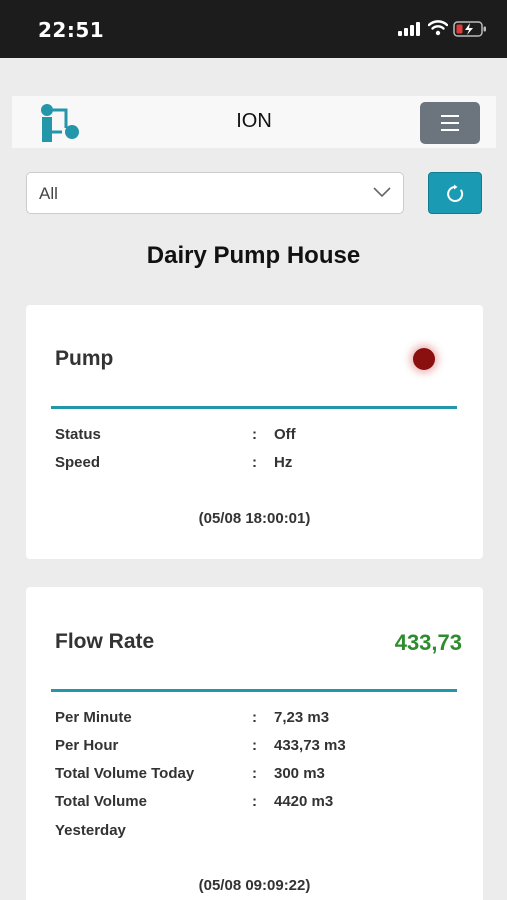  Describe the element at coordinates (78, 434) in the screenshot. I see `pump-row-label: Status` at that location.